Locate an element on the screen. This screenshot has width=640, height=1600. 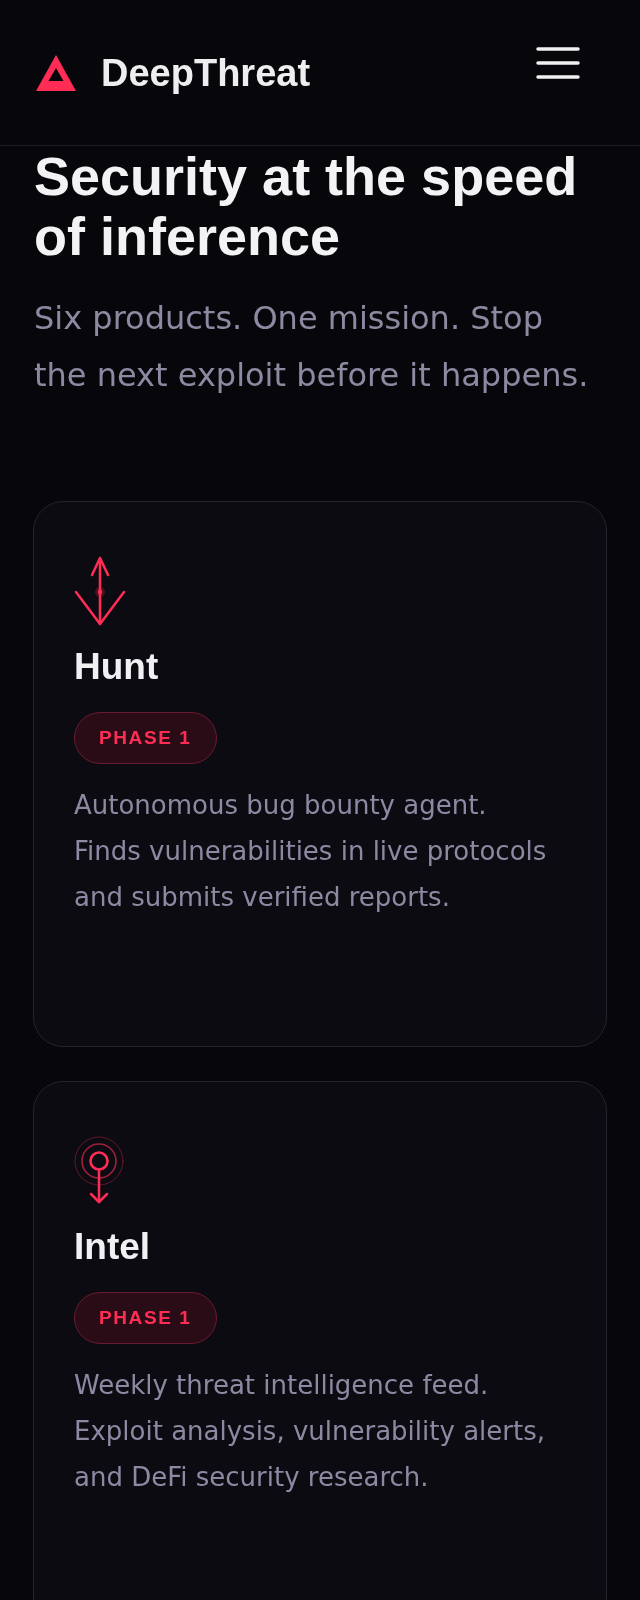
concentric-rings-arrow-icon is located at coordinates (99, 1171).